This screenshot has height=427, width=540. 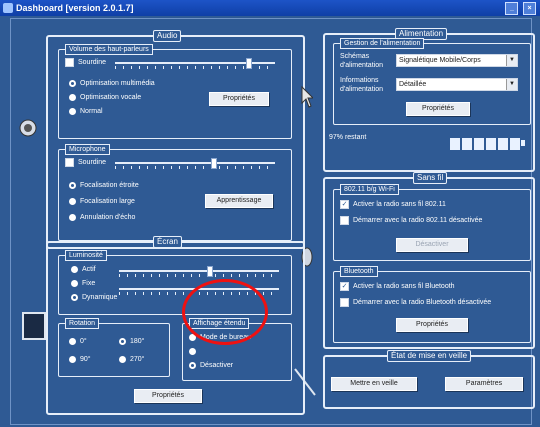 I want to click on standby-settings-button: Paramètres, so click(x=484, y=384).